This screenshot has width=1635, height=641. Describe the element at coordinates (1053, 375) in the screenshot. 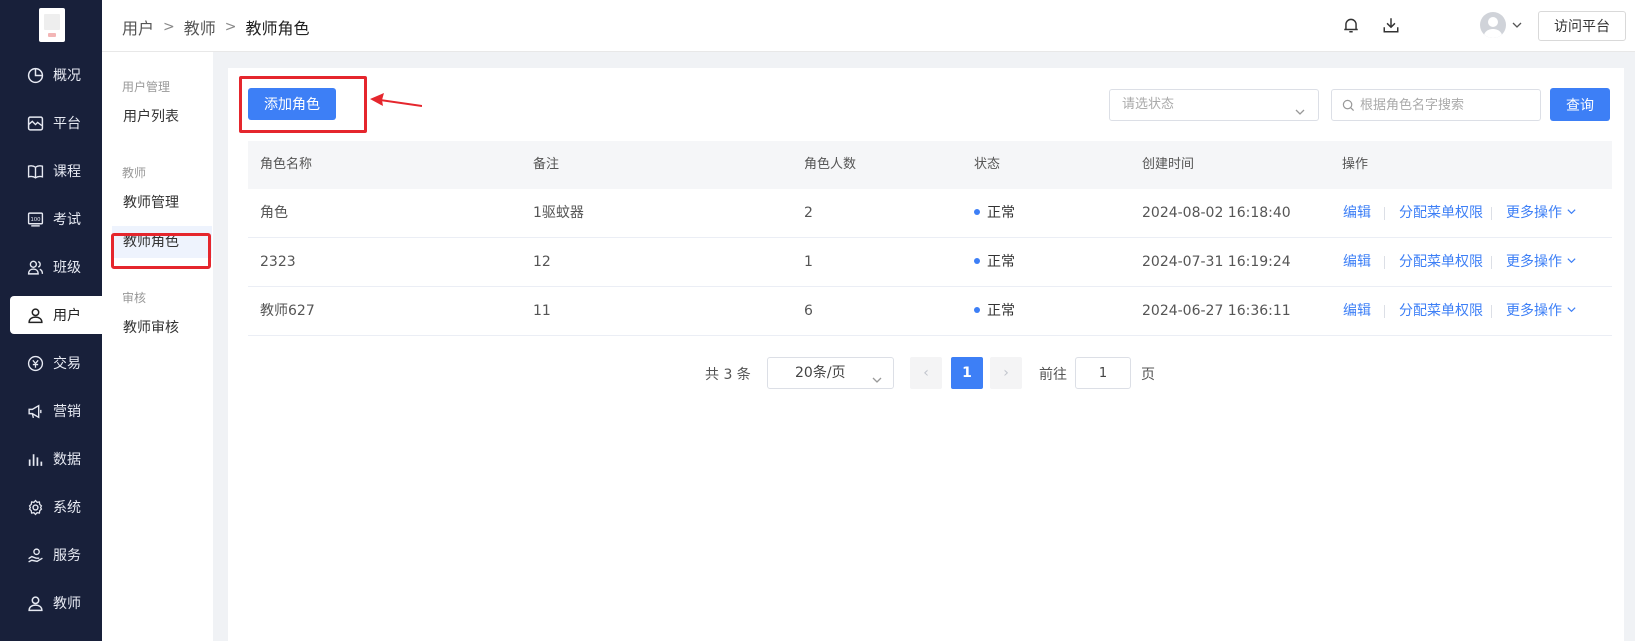

I see `goto-label: 前往` at that location.